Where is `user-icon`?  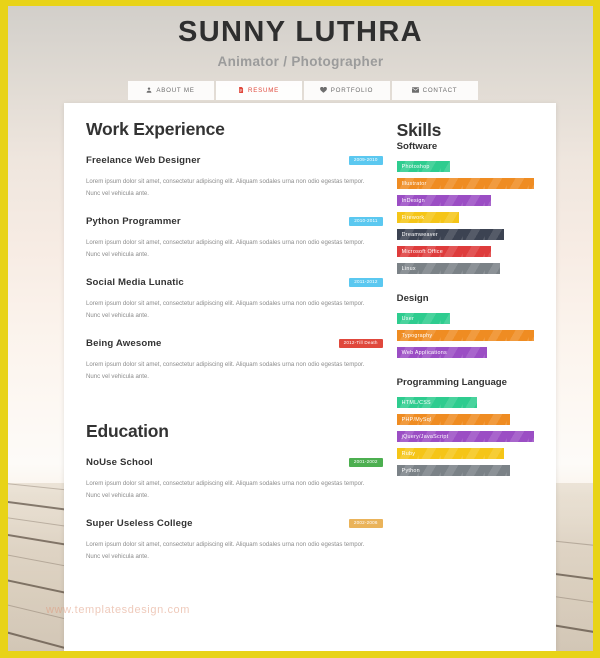 user-icon is located at coordinates (149, 90).